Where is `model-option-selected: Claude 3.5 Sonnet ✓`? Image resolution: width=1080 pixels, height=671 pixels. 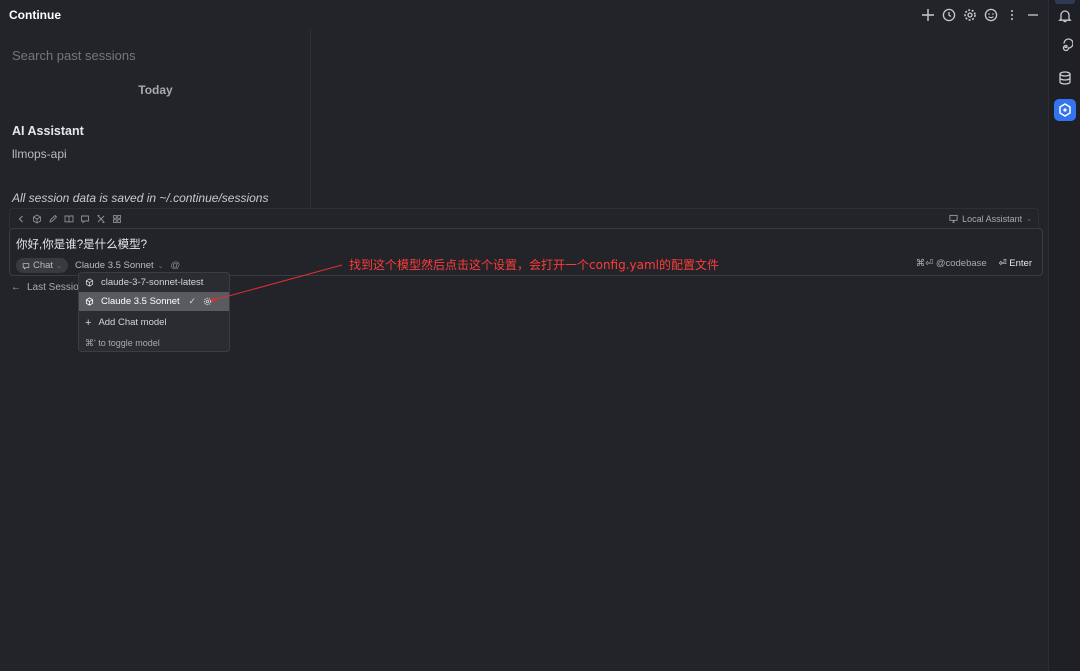 model-option-selected: Claude 3.5 Sonnet ✓ is located at coordinates (154, 301).